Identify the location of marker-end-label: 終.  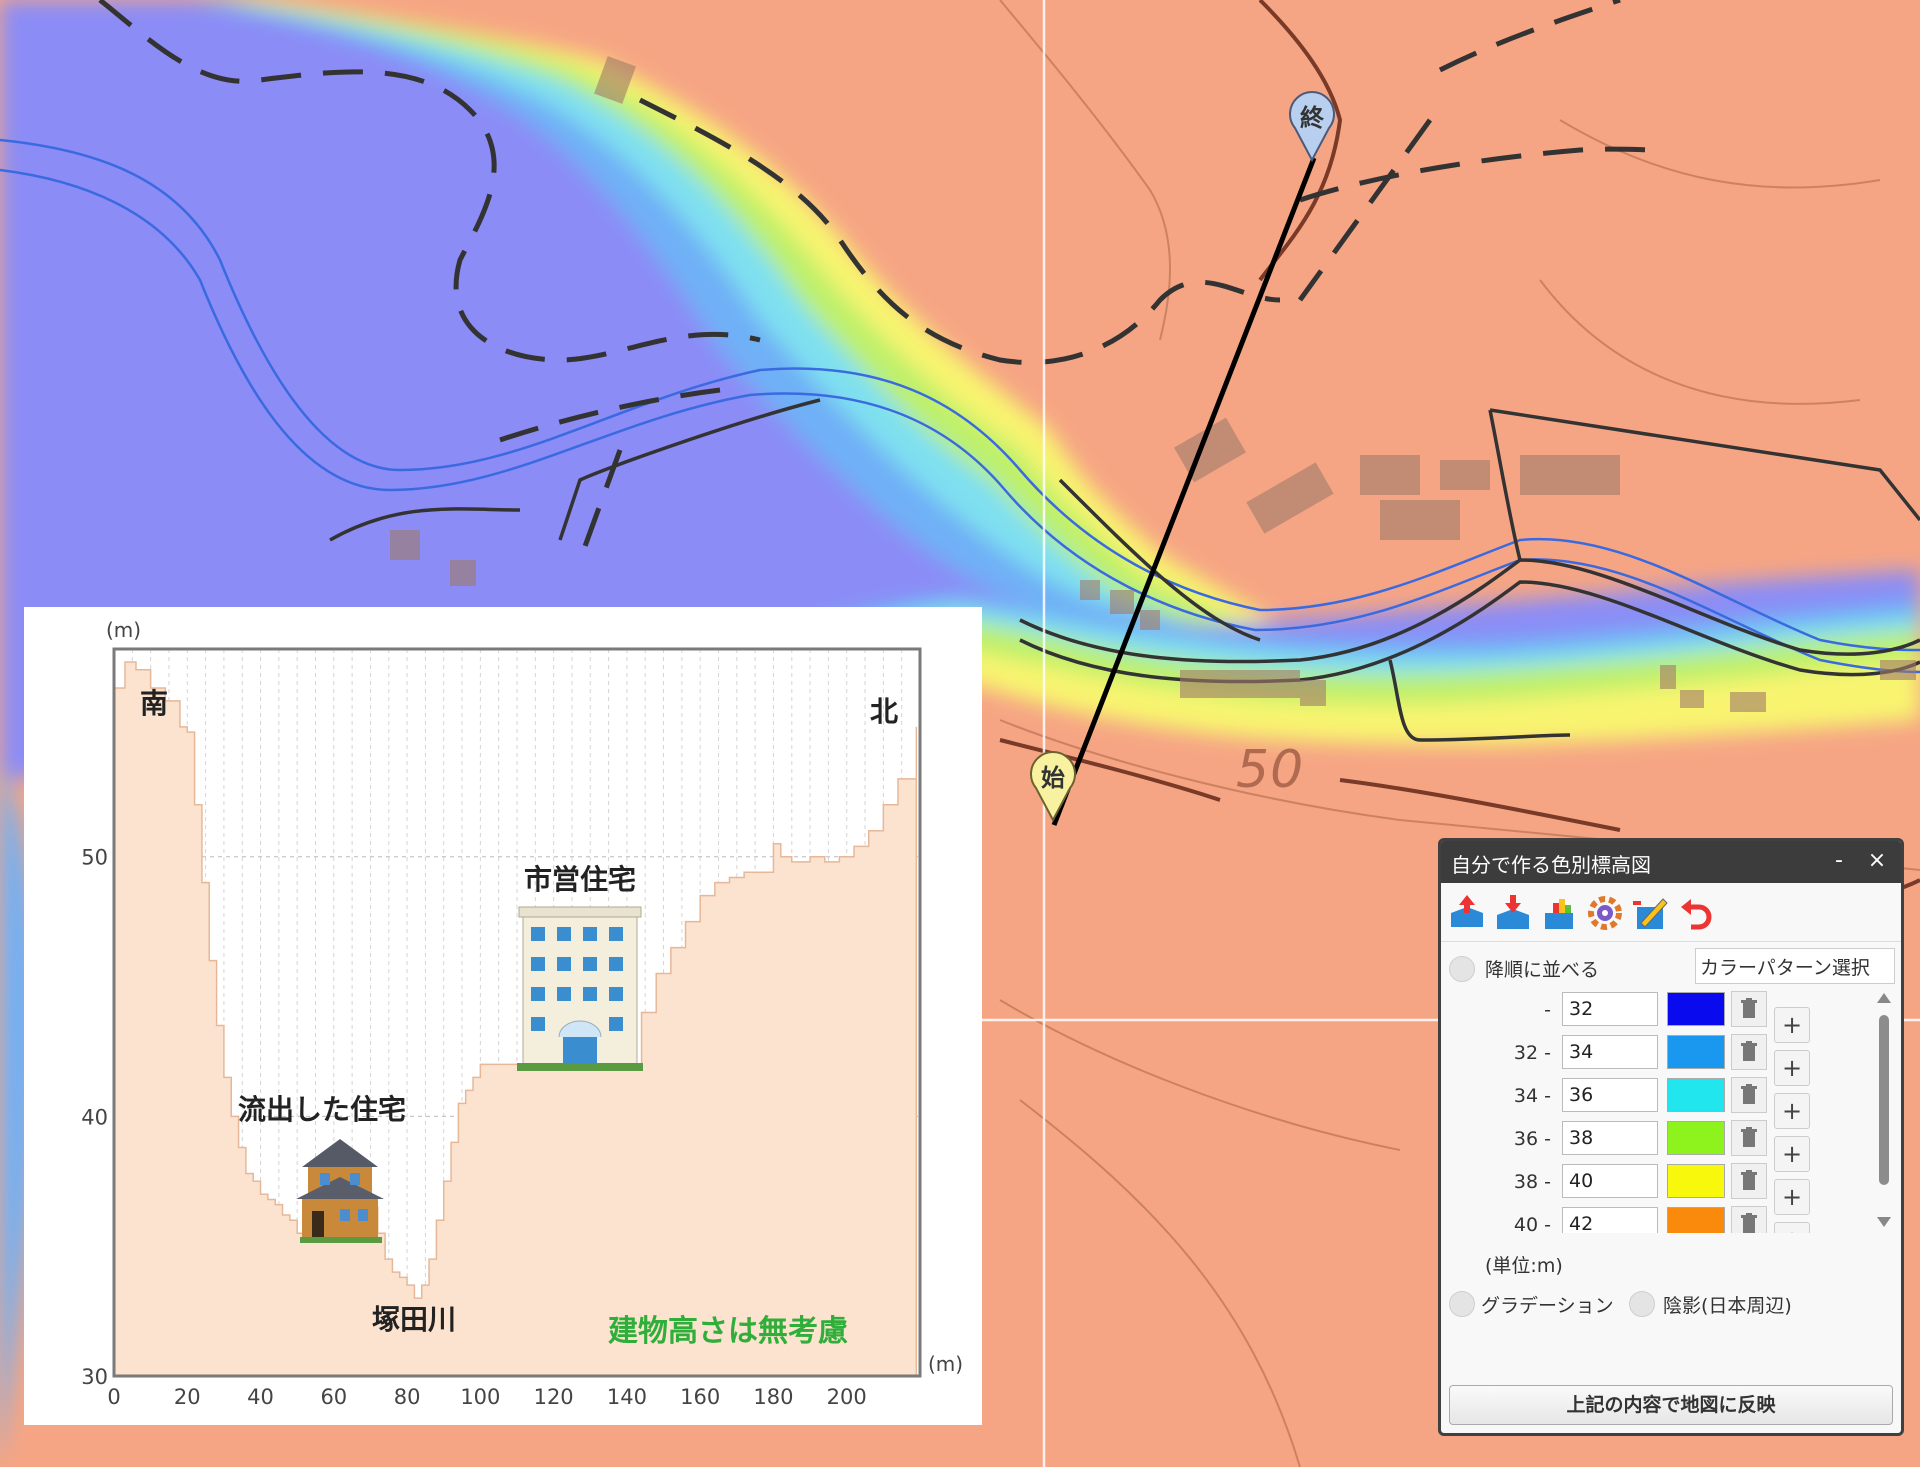
(1312, 118).